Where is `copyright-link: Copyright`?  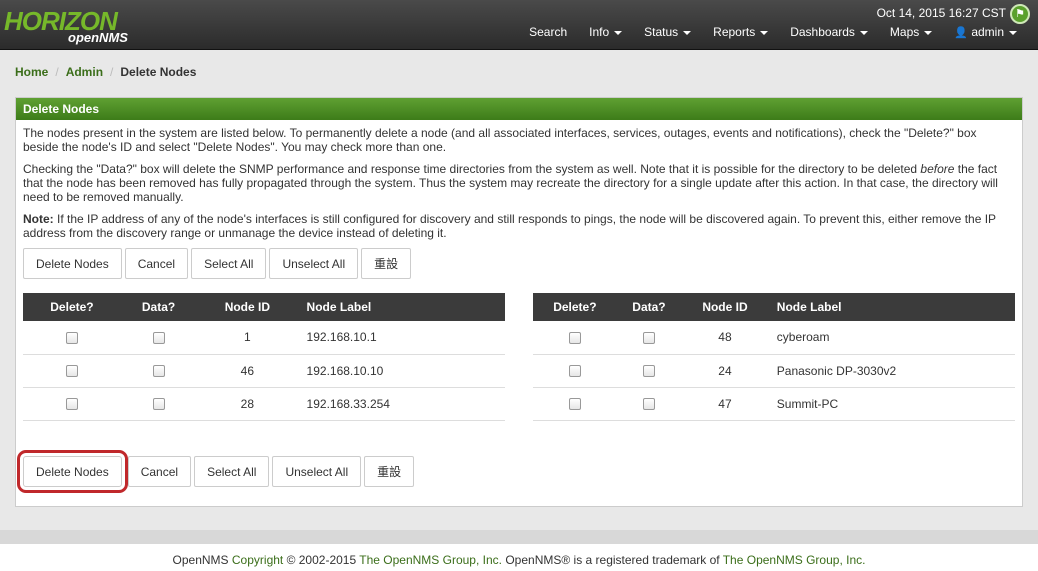 copyright-link: Copyright is located at coordinates (257, 560).